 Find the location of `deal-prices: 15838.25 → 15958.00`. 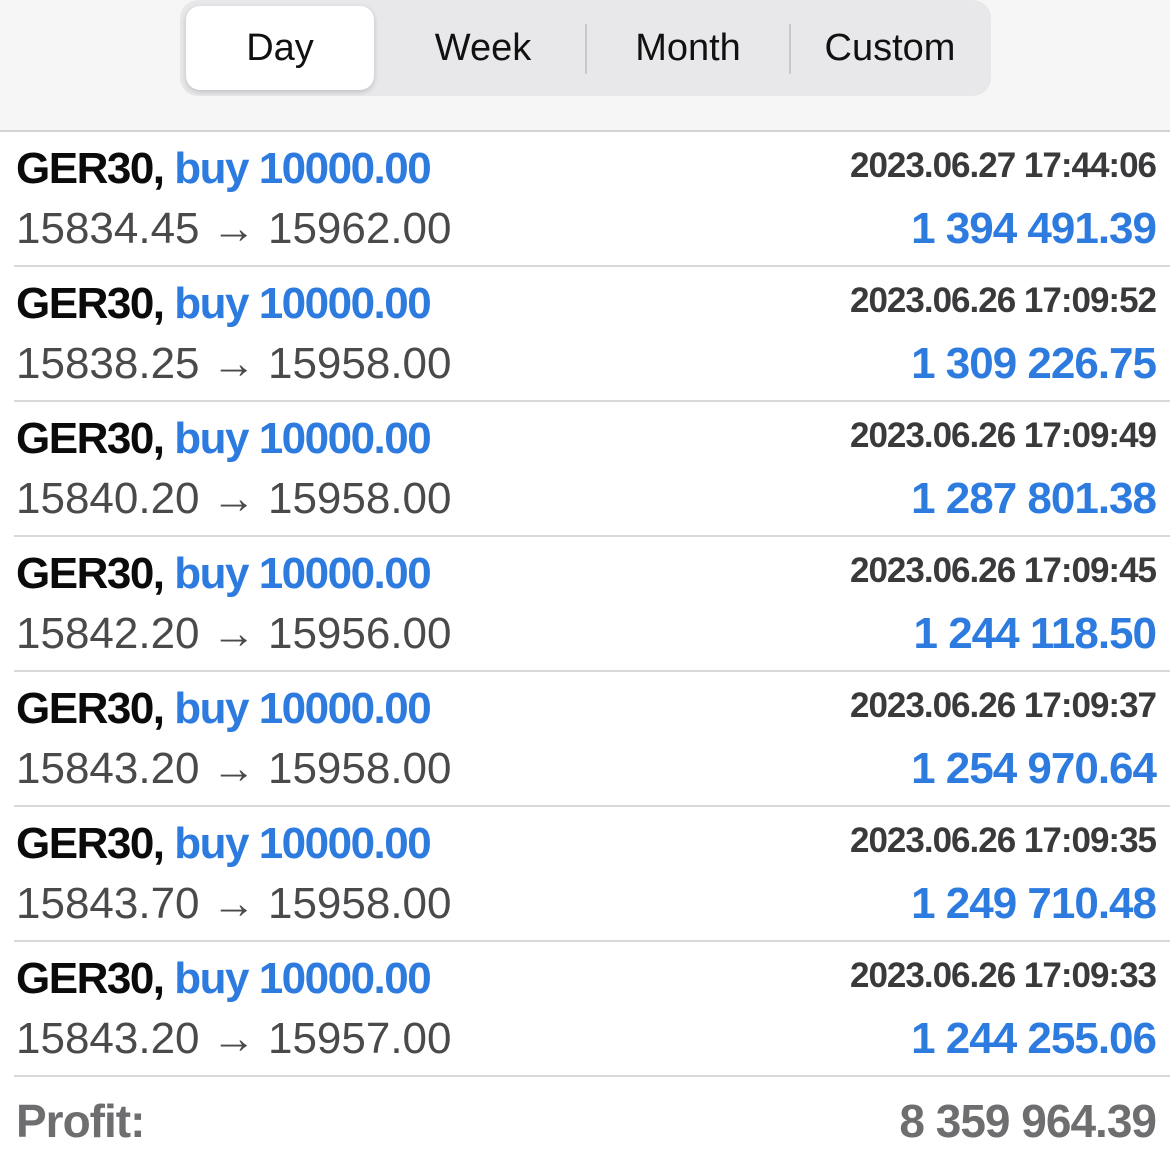

deal-prices: 15838.25 → 15958.00 is located at coordinates (234, 363).